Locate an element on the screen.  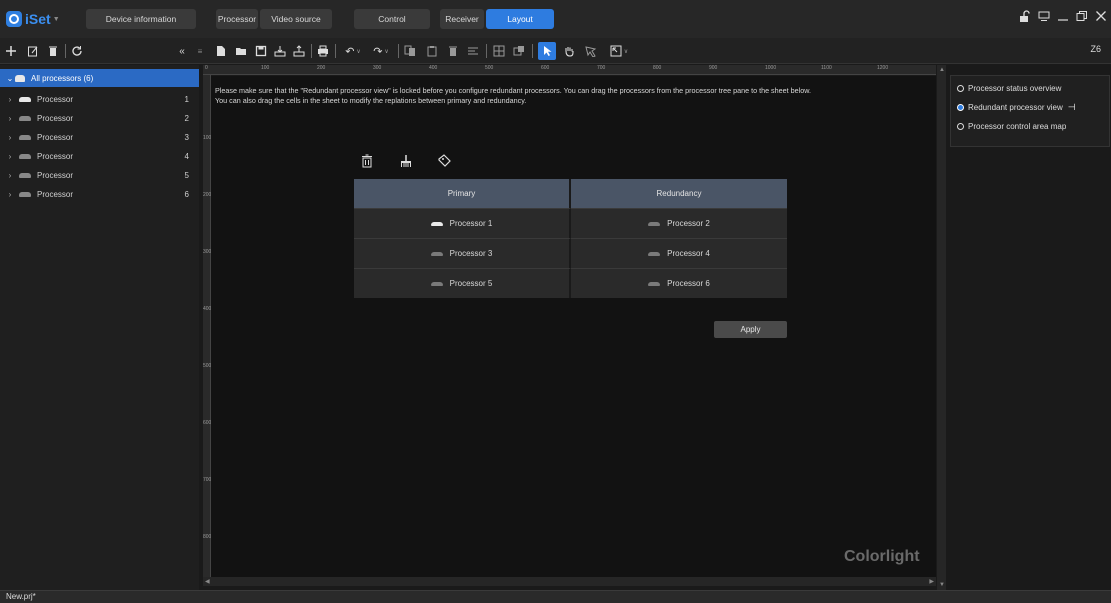
tree-item-number: 3 is located at coordinates (186, 137).